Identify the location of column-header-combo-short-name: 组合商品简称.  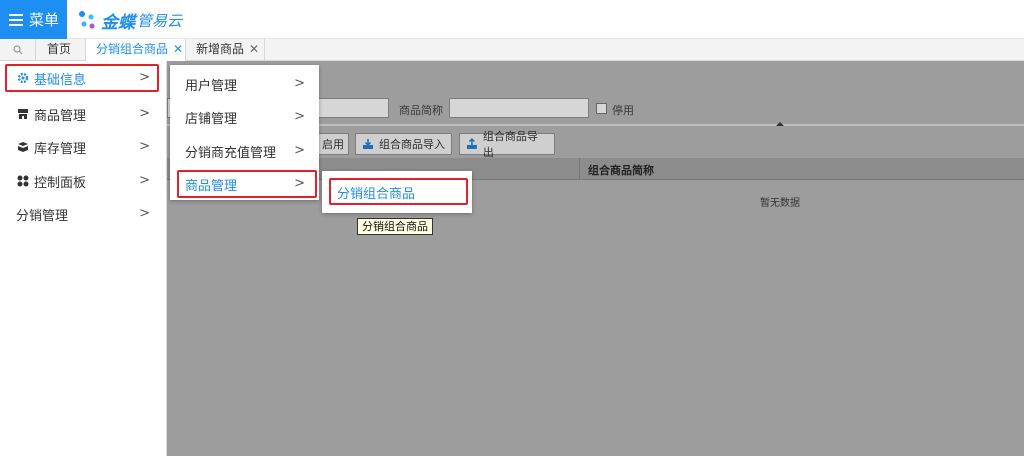
(621, 170).